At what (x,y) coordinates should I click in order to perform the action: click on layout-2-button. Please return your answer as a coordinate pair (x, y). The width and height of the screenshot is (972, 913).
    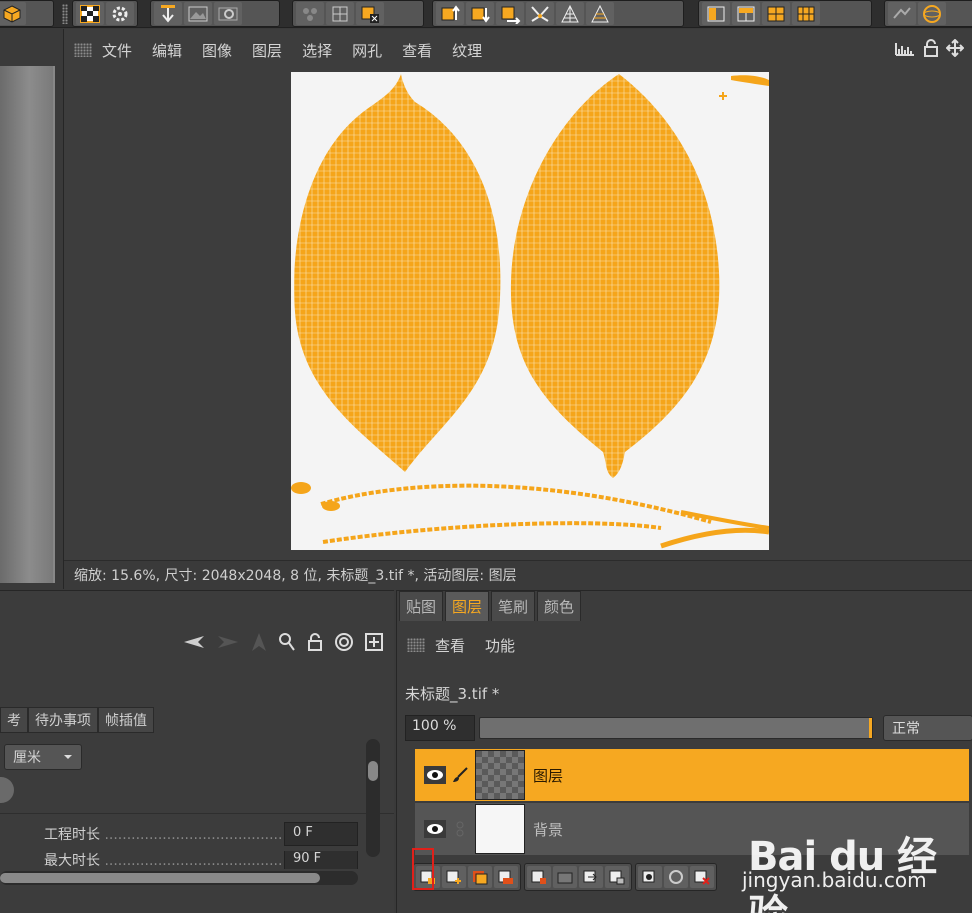
    Looking at the image, I should click on (746, 13).